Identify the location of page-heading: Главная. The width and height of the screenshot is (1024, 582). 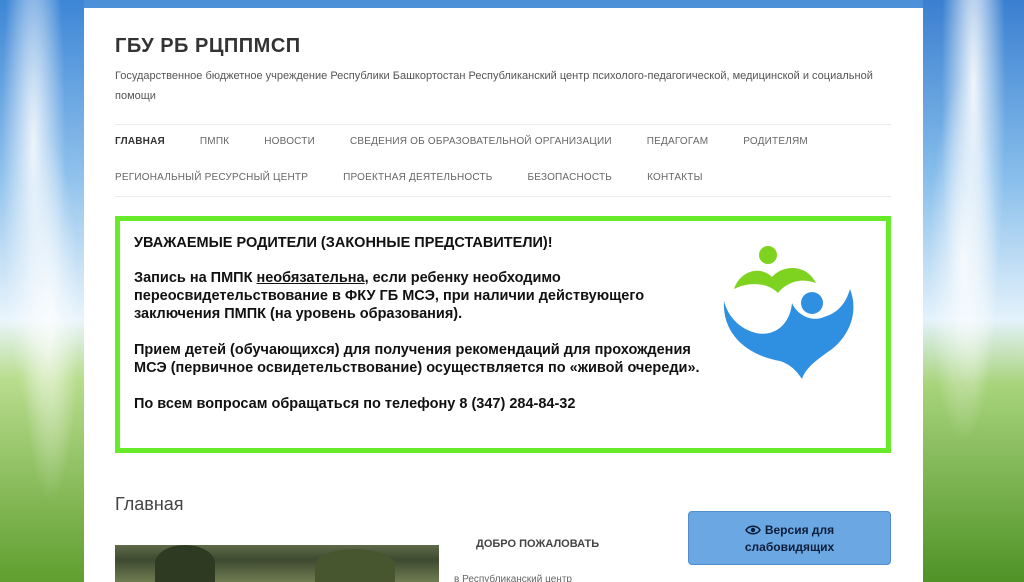
(149, 504).